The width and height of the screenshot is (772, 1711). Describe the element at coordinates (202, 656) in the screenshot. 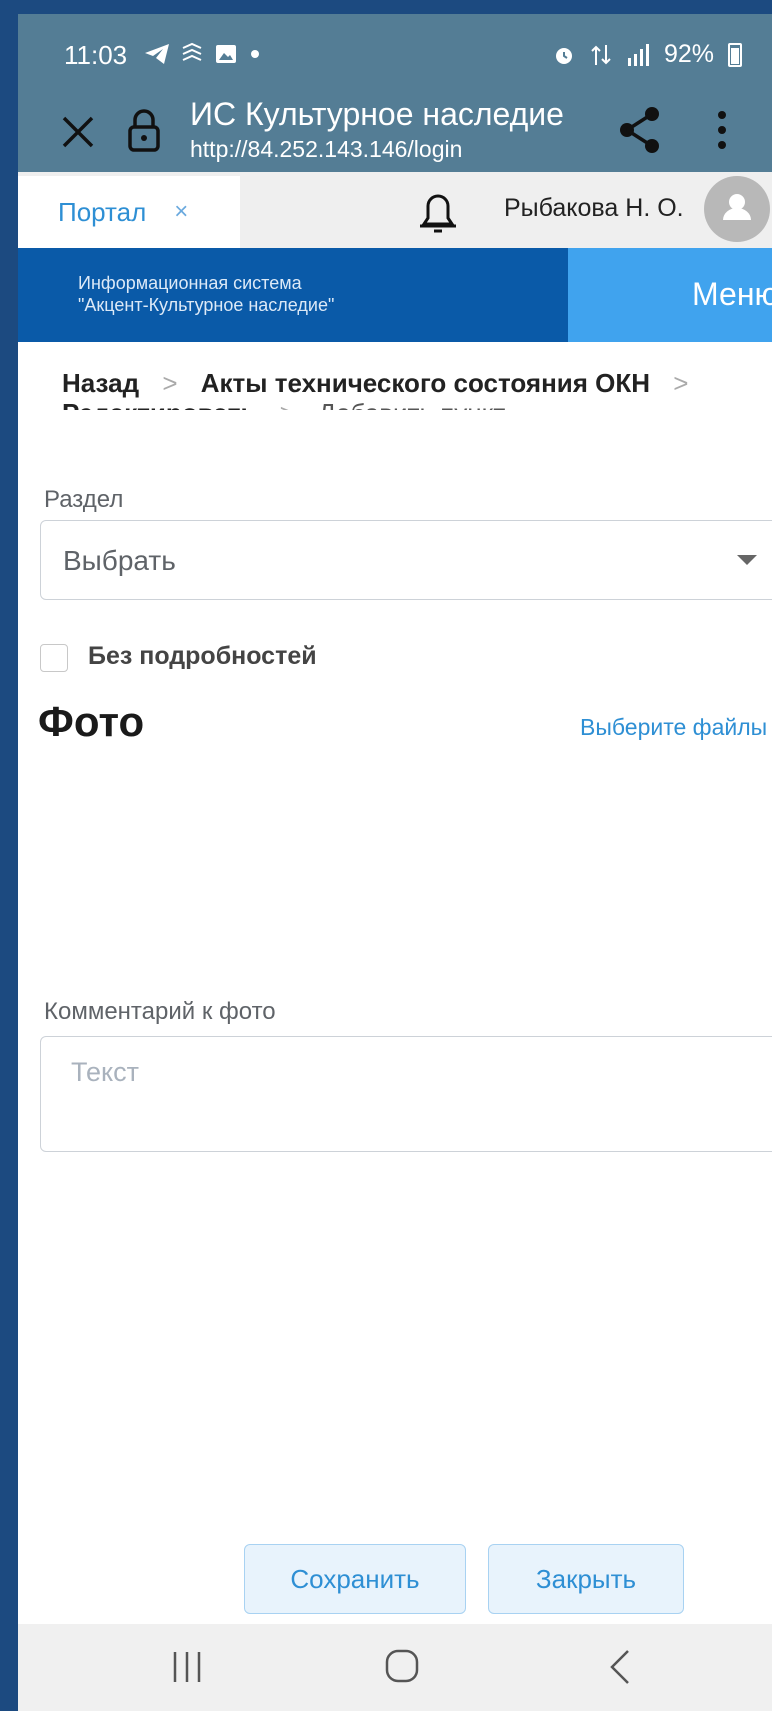

I see `no-details-label: Без подробностей` at that location.